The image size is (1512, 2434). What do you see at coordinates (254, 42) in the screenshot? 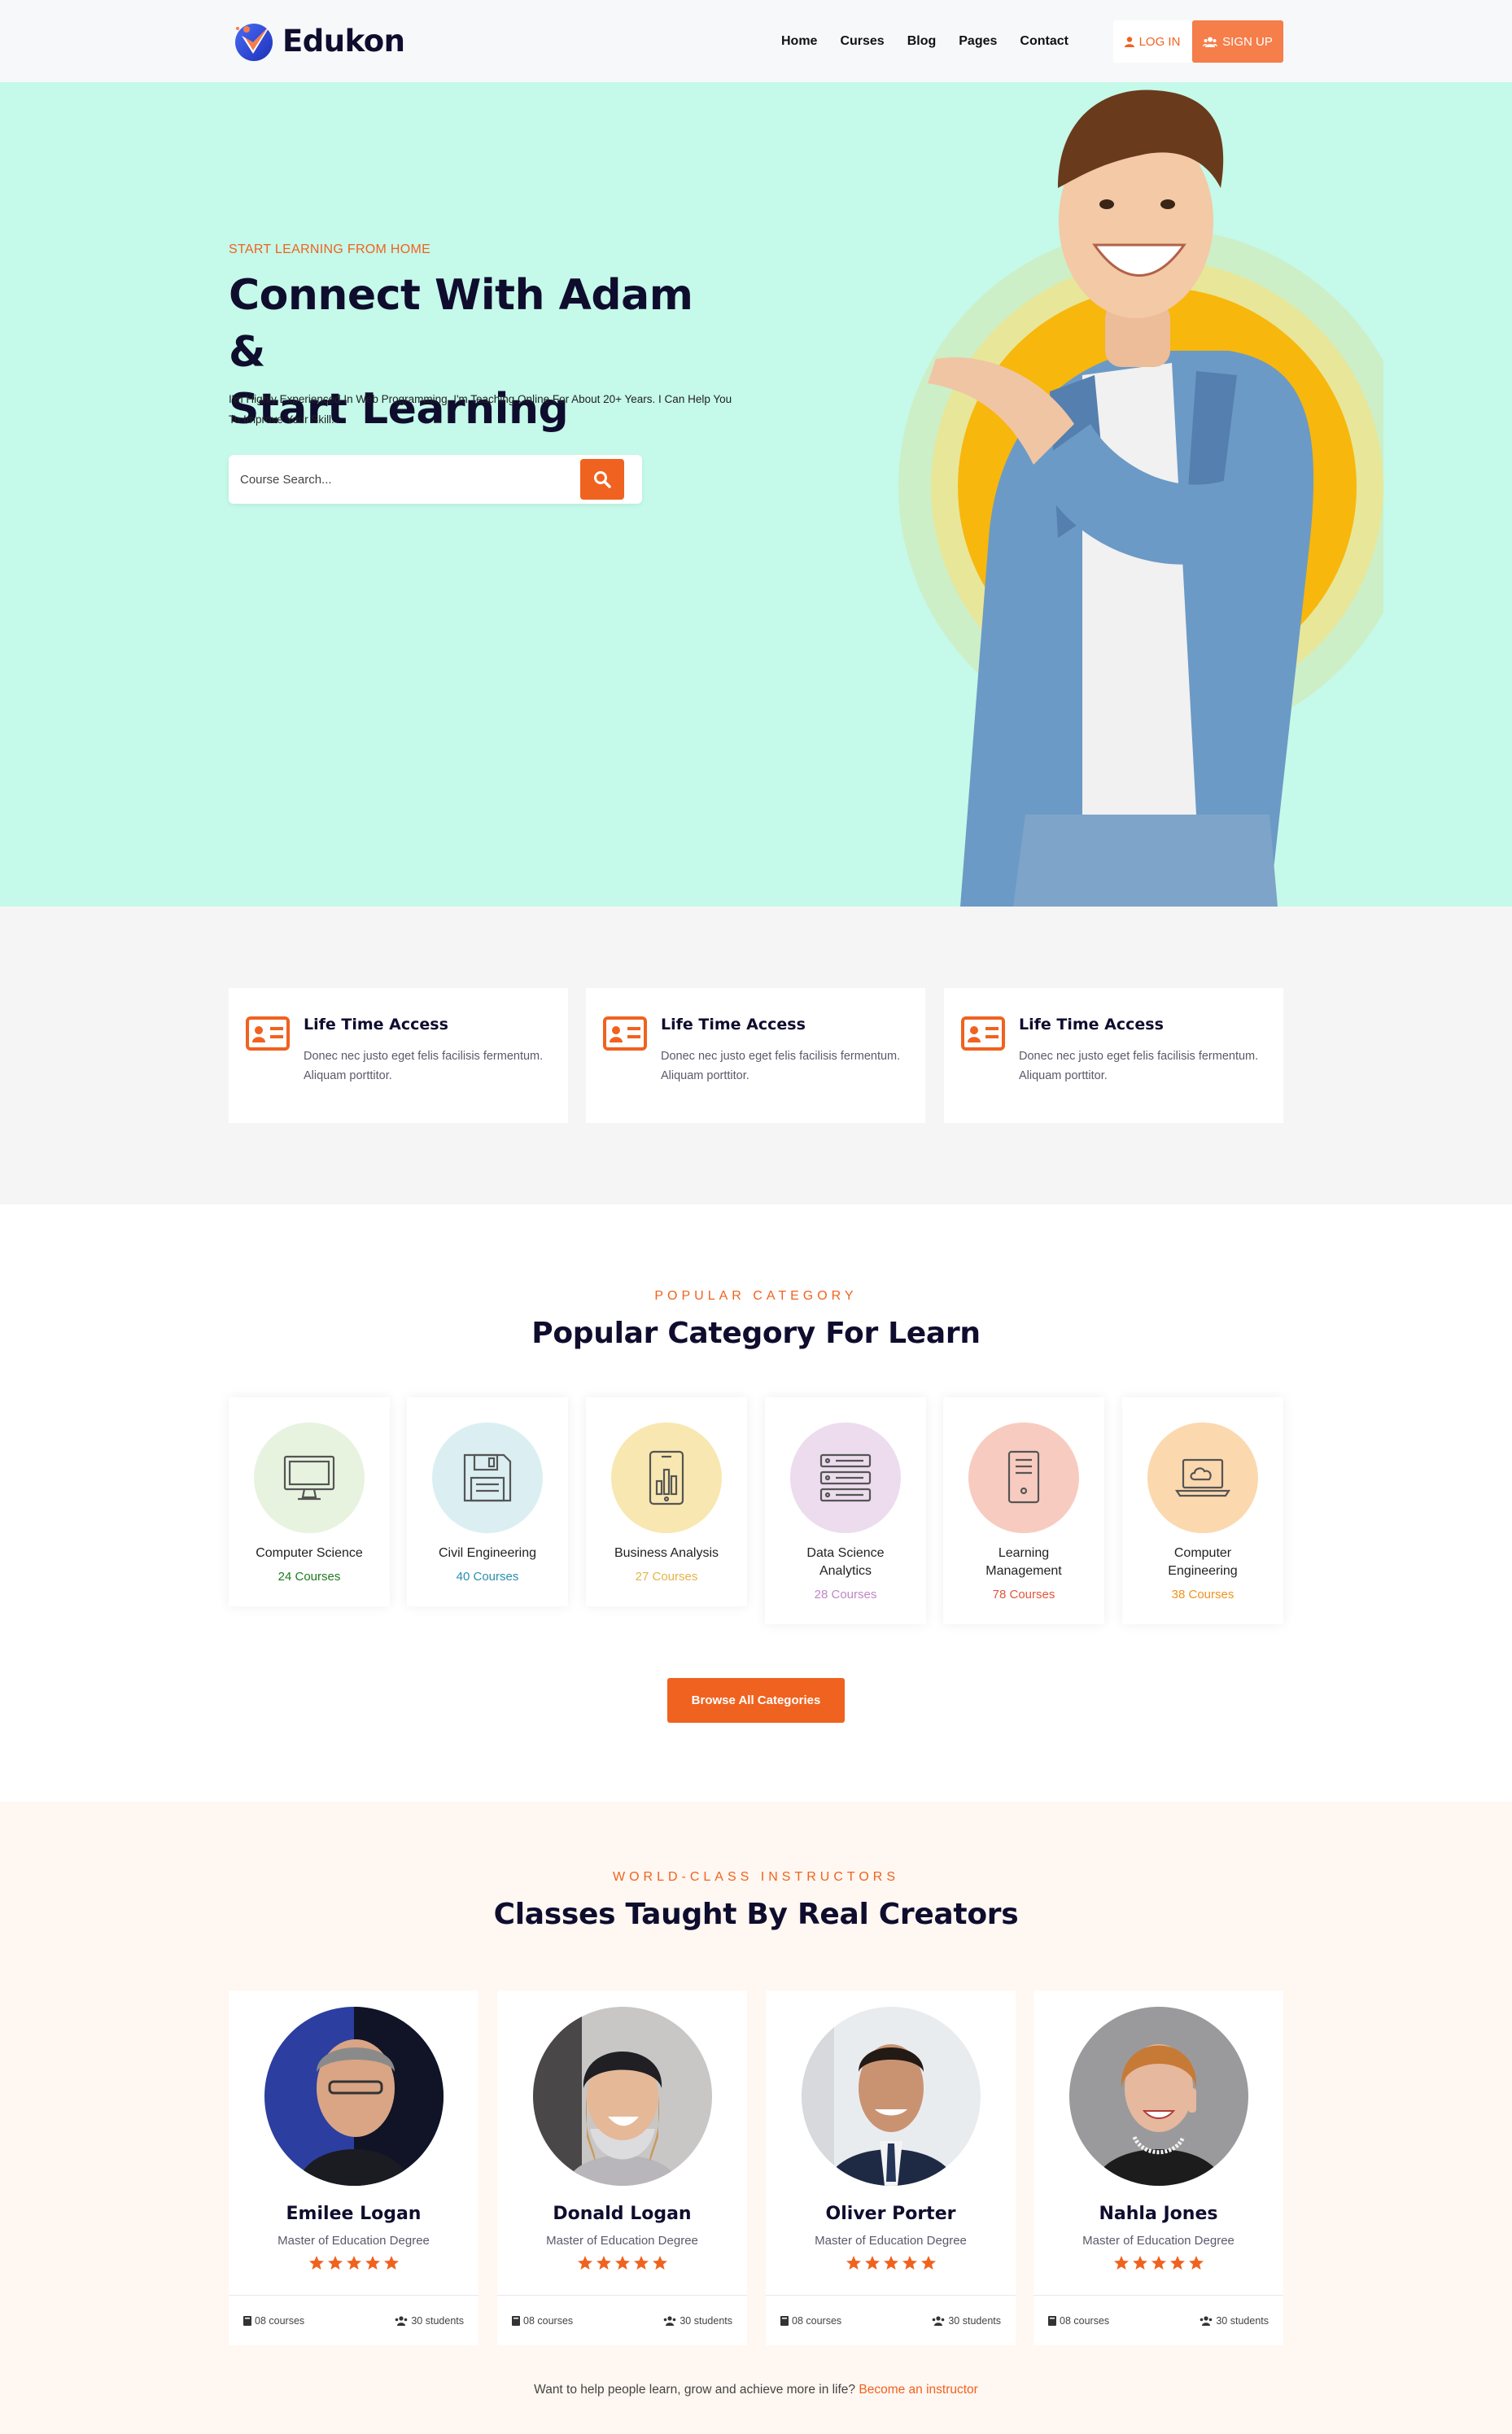
I see `logo-icon` at bounding box center [254, 42].